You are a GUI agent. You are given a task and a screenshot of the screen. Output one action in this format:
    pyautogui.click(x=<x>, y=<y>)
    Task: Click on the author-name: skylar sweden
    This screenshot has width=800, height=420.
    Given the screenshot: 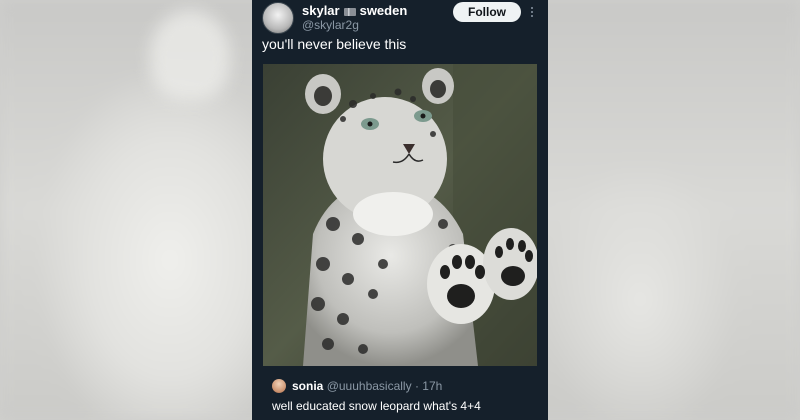 What is the action you would take?
    pyautogui.click(x=354, y=10)
    